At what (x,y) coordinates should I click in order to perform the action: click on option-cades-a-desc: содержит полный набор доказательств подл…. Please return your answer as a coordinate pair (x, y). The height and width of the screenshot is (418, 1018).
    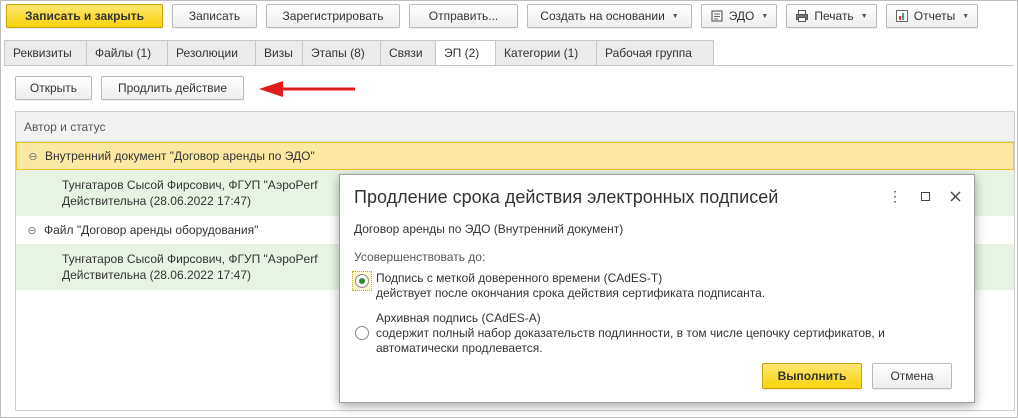
    Looking at the image, I should click on (630, 333).